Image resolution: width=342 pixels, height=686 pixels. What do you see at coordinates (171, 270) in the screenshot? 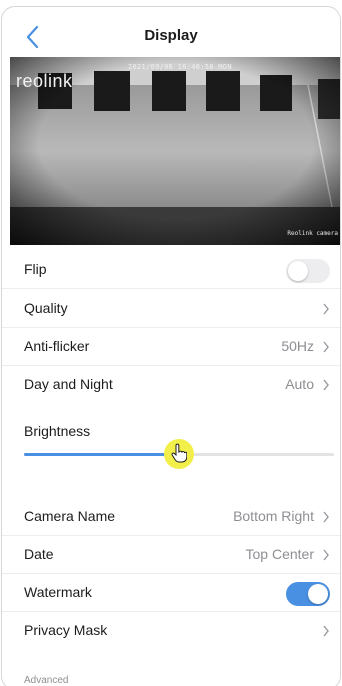
I see `flip-row: Flip` at bounding box center [171, 270].